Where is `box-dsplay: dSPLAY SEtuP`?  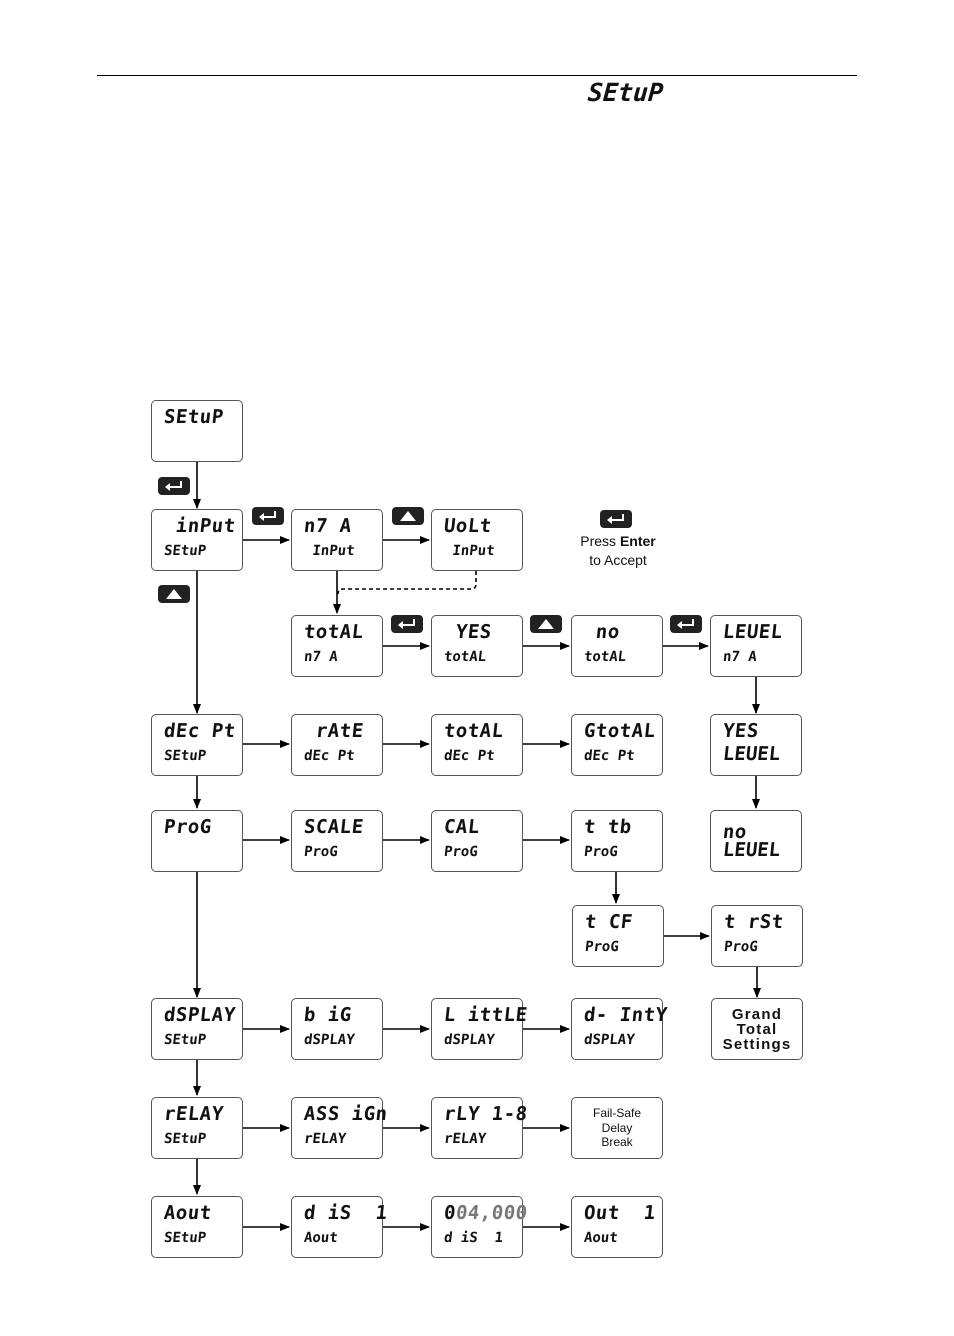 box-dsplay: dSPLAY SEtuP is located at coordinates (197, 1029).